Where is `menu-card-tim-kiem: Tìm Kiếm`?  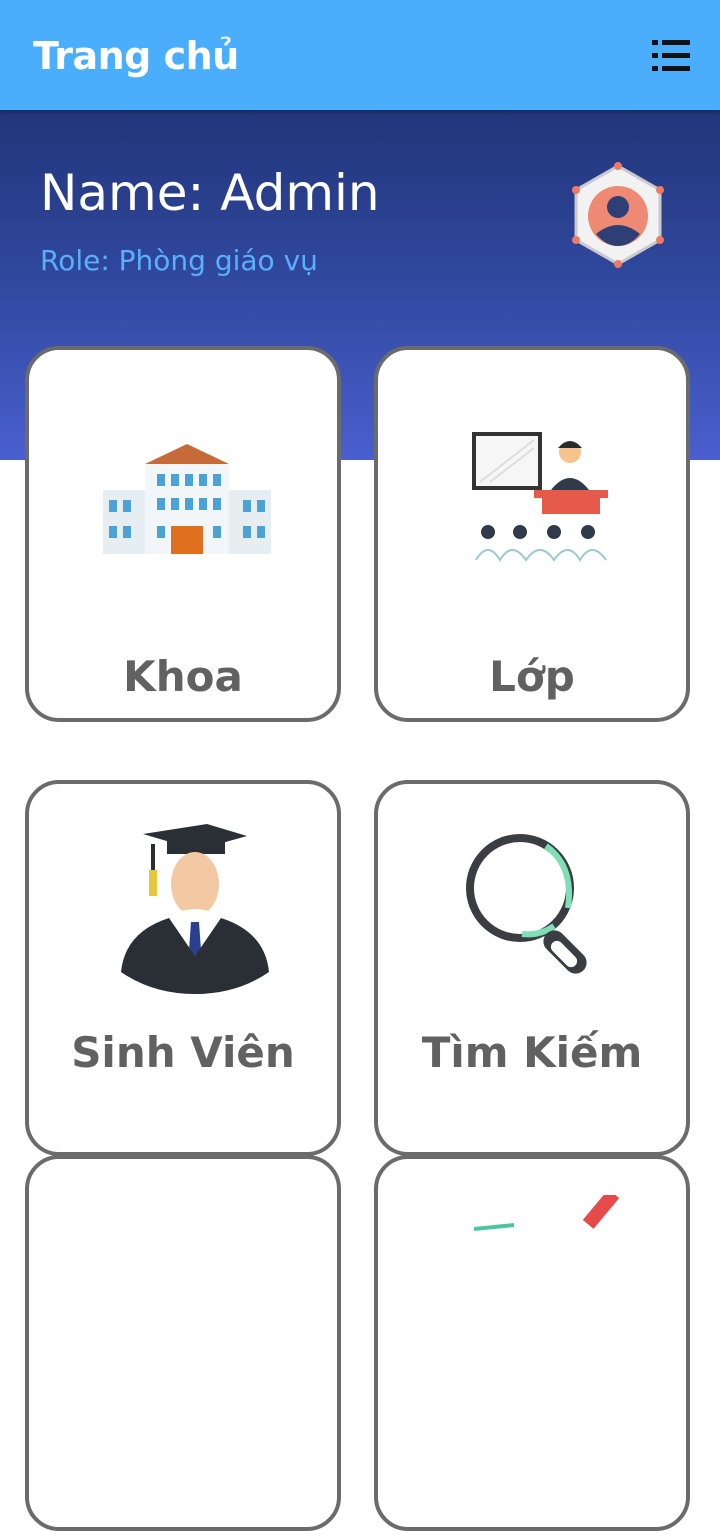
menu-card-tim-kiem: Tìm Kiếm is located at coordinates (532, 968).